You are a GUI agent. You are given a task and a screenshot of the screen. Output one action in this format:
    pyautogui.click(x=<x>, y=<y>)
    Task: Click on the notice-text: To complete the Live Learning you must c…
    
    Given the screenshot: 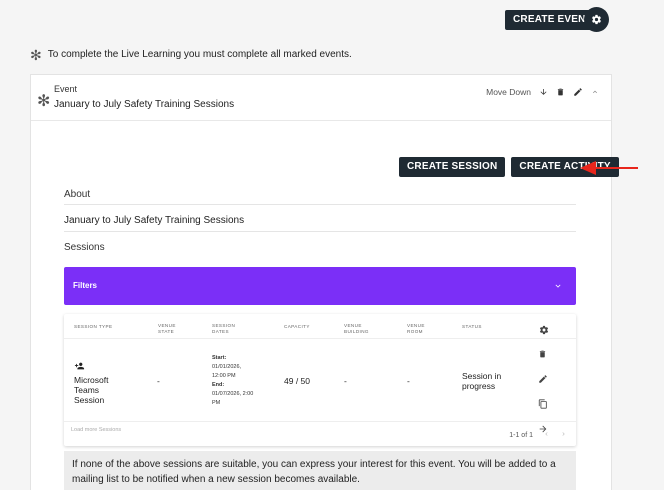 What is the action you would take?
    pyautogui.click(x=199, y=54)
    